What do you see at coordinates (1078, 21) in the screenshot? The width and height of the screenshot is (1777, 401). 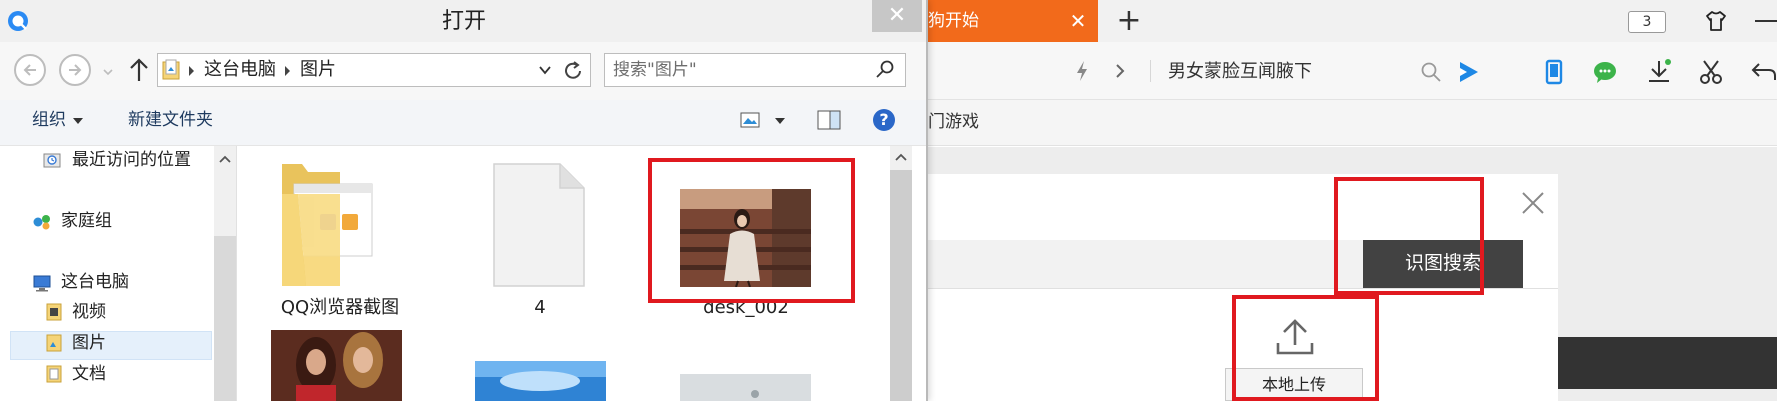 I see `tab-close-icon: ✕` at bounding box center [1078, 21].